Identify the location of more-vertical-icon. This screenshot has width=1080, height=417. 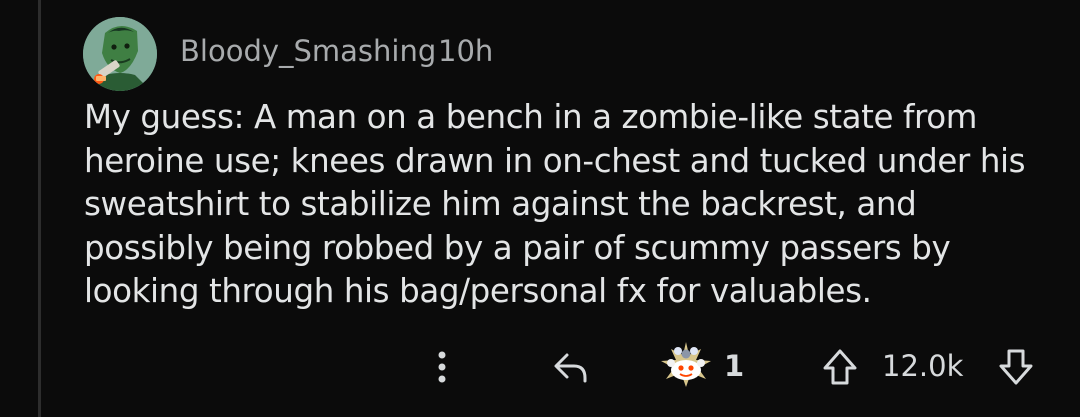
(442, 367).